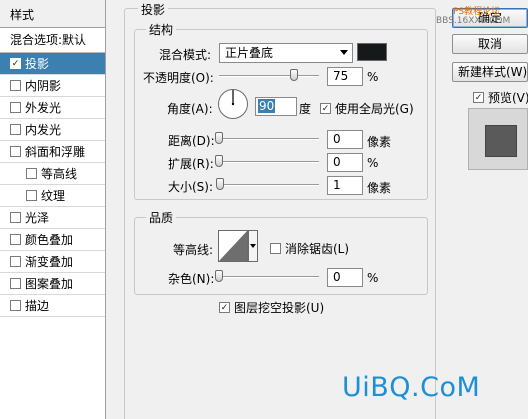  What do you see at coordinates (161, 29) in the screenshot?
I see `structure-title: 结构` at bounding box center [161, 29].